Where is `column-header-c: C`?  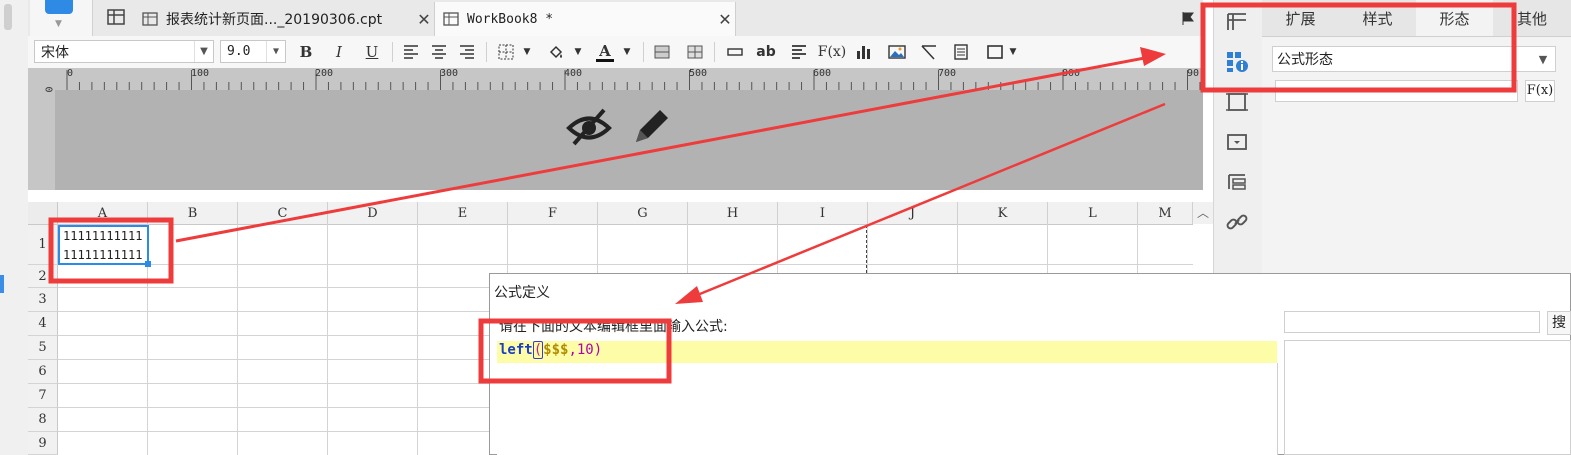 column-header-c: C is located at coordinates (283, 213).